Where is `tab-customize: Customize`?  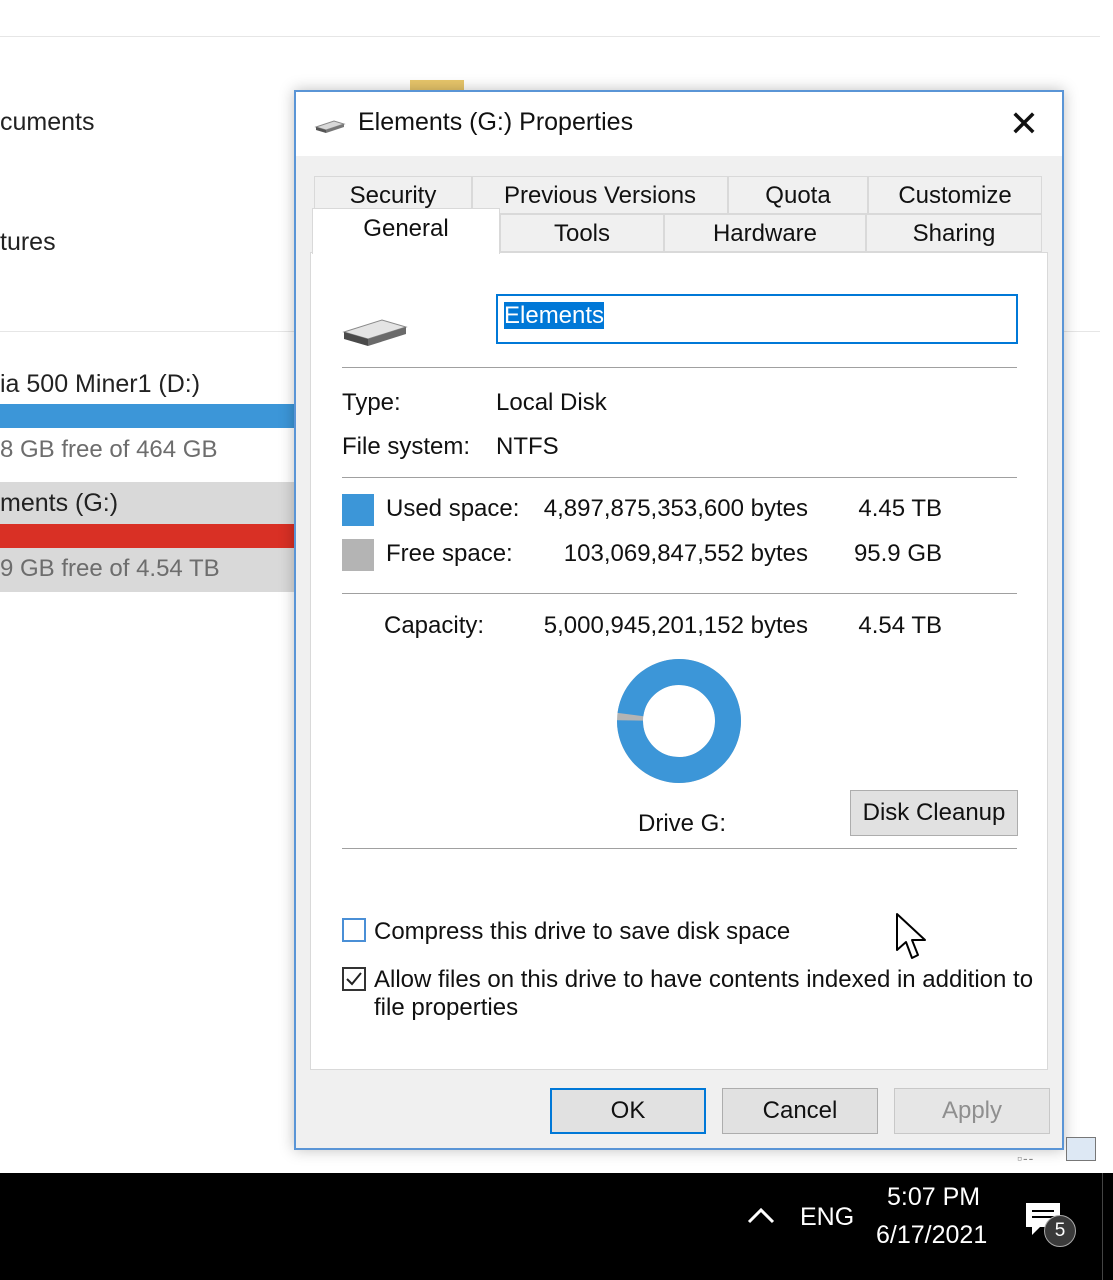 tab-customize: Customize is located at coordinates (955, 195).